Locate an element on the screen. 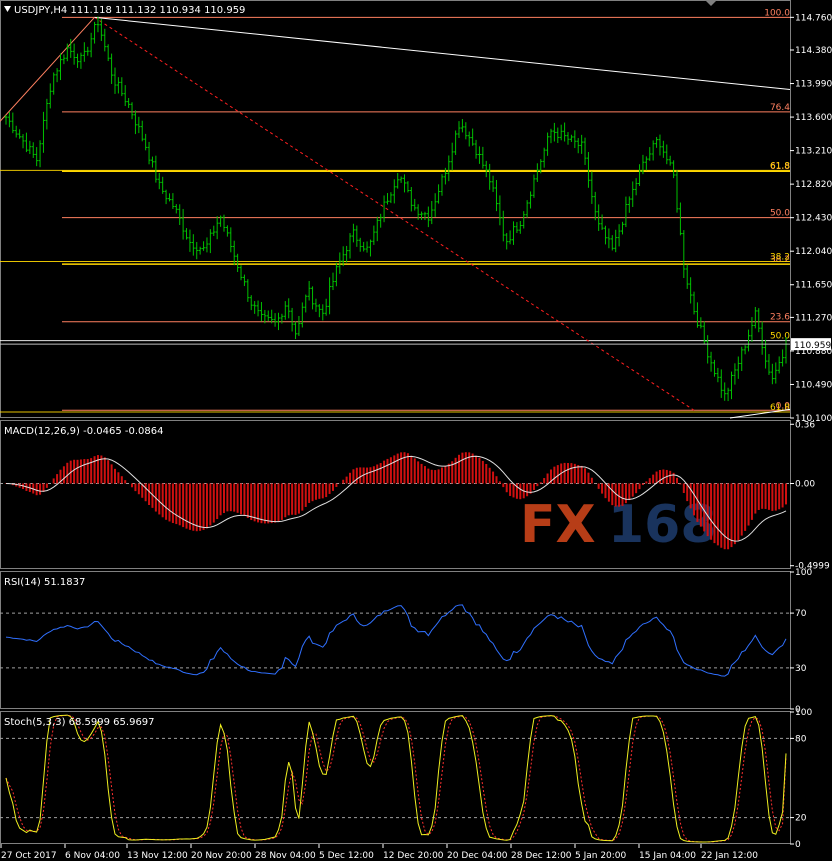  y-tick-label: 20 is located at coordinates (801, 819).